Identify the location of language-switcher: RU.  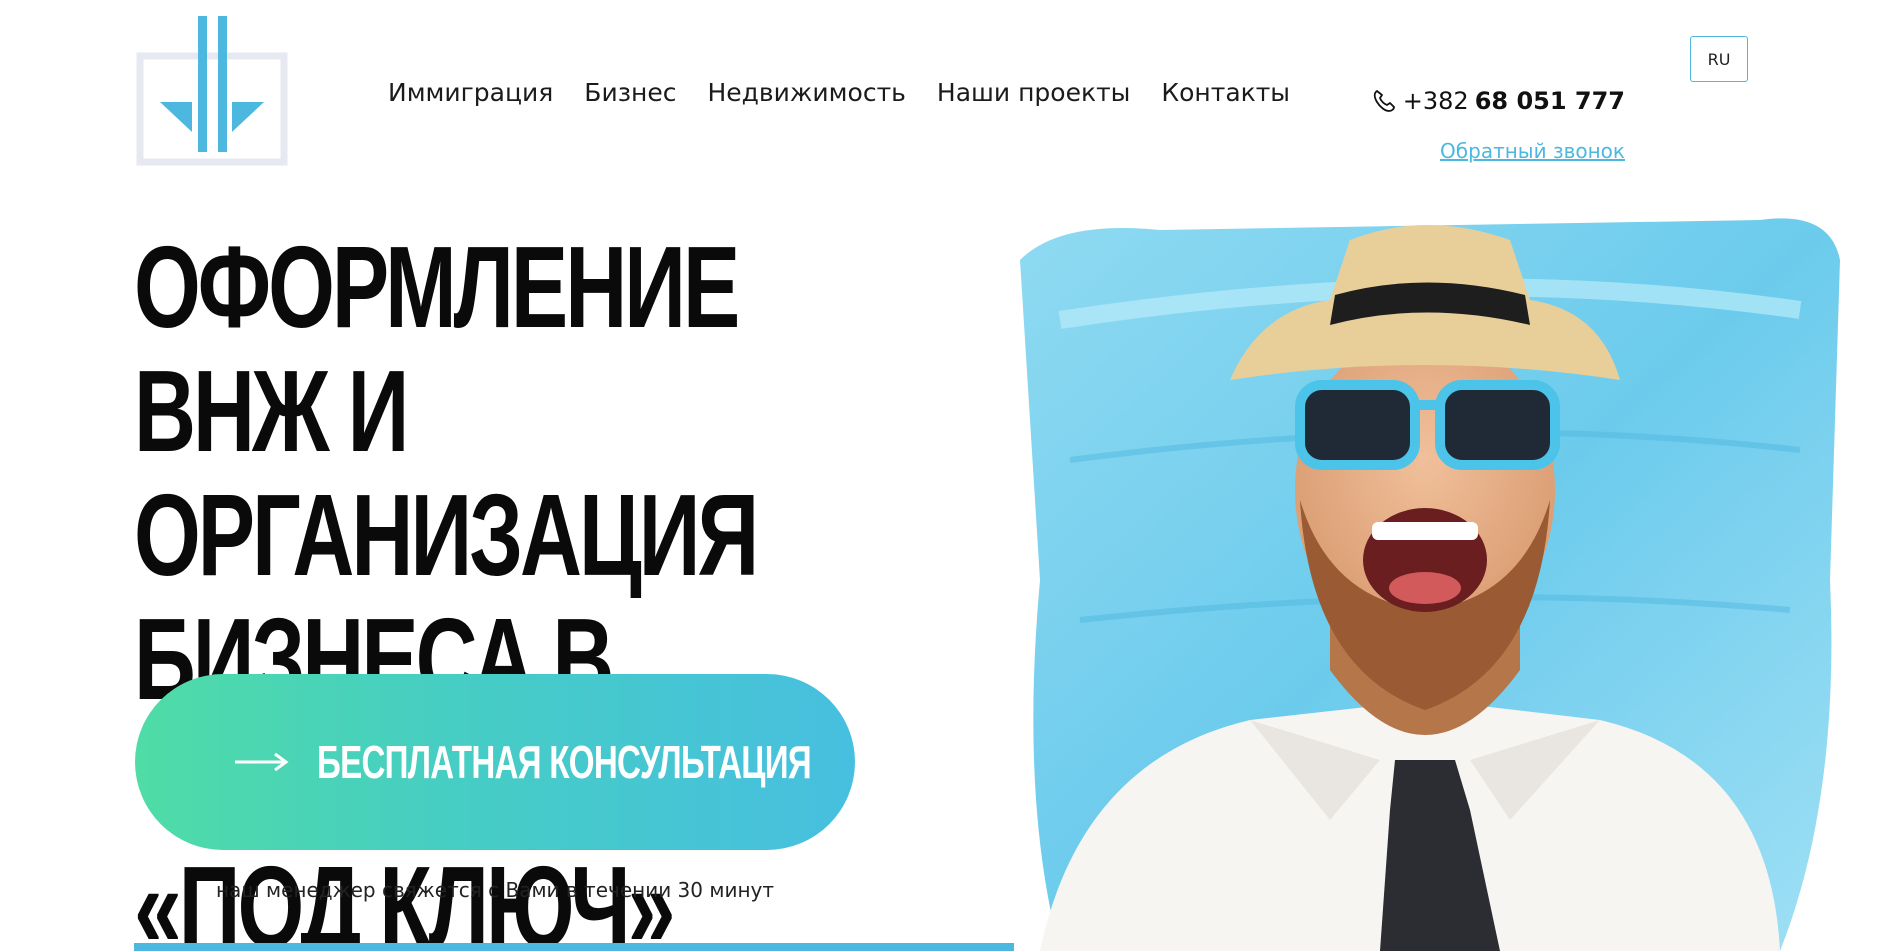
(1719, 59).